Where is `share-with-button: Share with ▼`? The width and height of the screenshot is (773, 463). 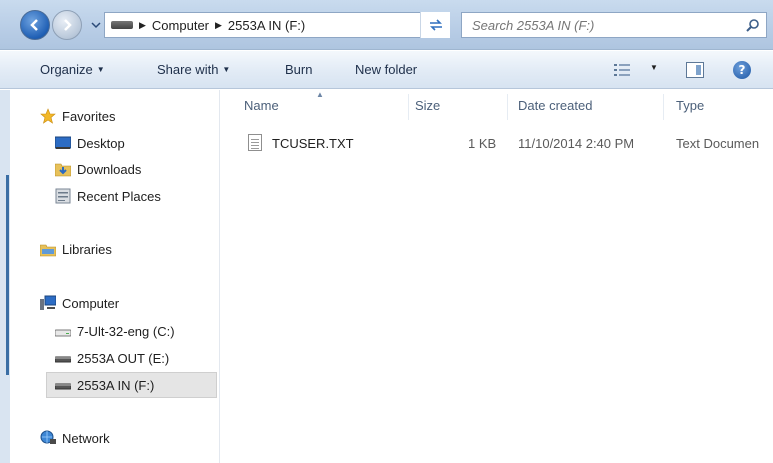
share-with-button: Share with ▼ is located at coordinates (193, 69).